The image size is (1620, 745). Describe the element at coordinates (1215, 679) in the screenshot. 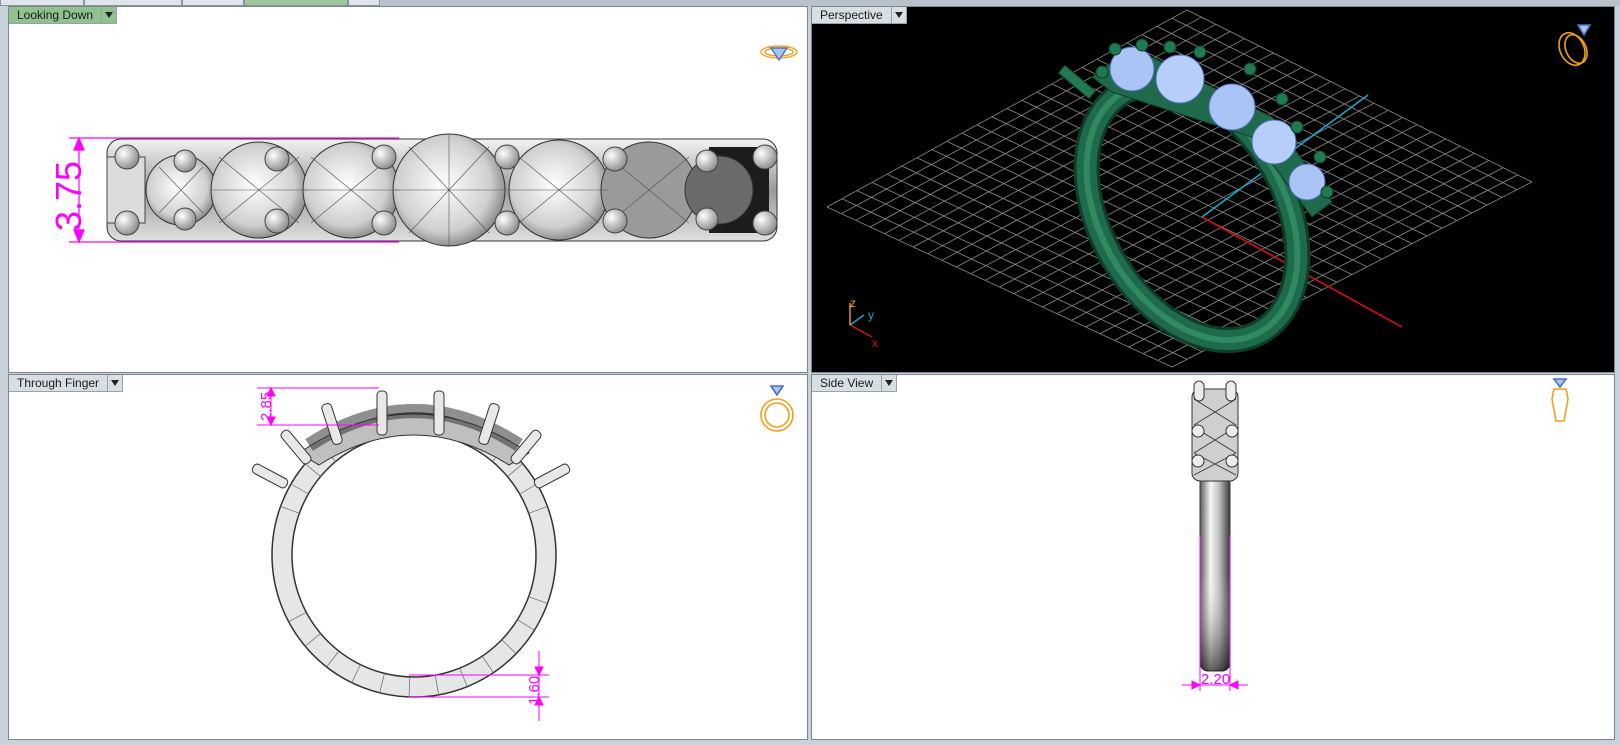

I see `dimension-label-side: 2.20` at that location.